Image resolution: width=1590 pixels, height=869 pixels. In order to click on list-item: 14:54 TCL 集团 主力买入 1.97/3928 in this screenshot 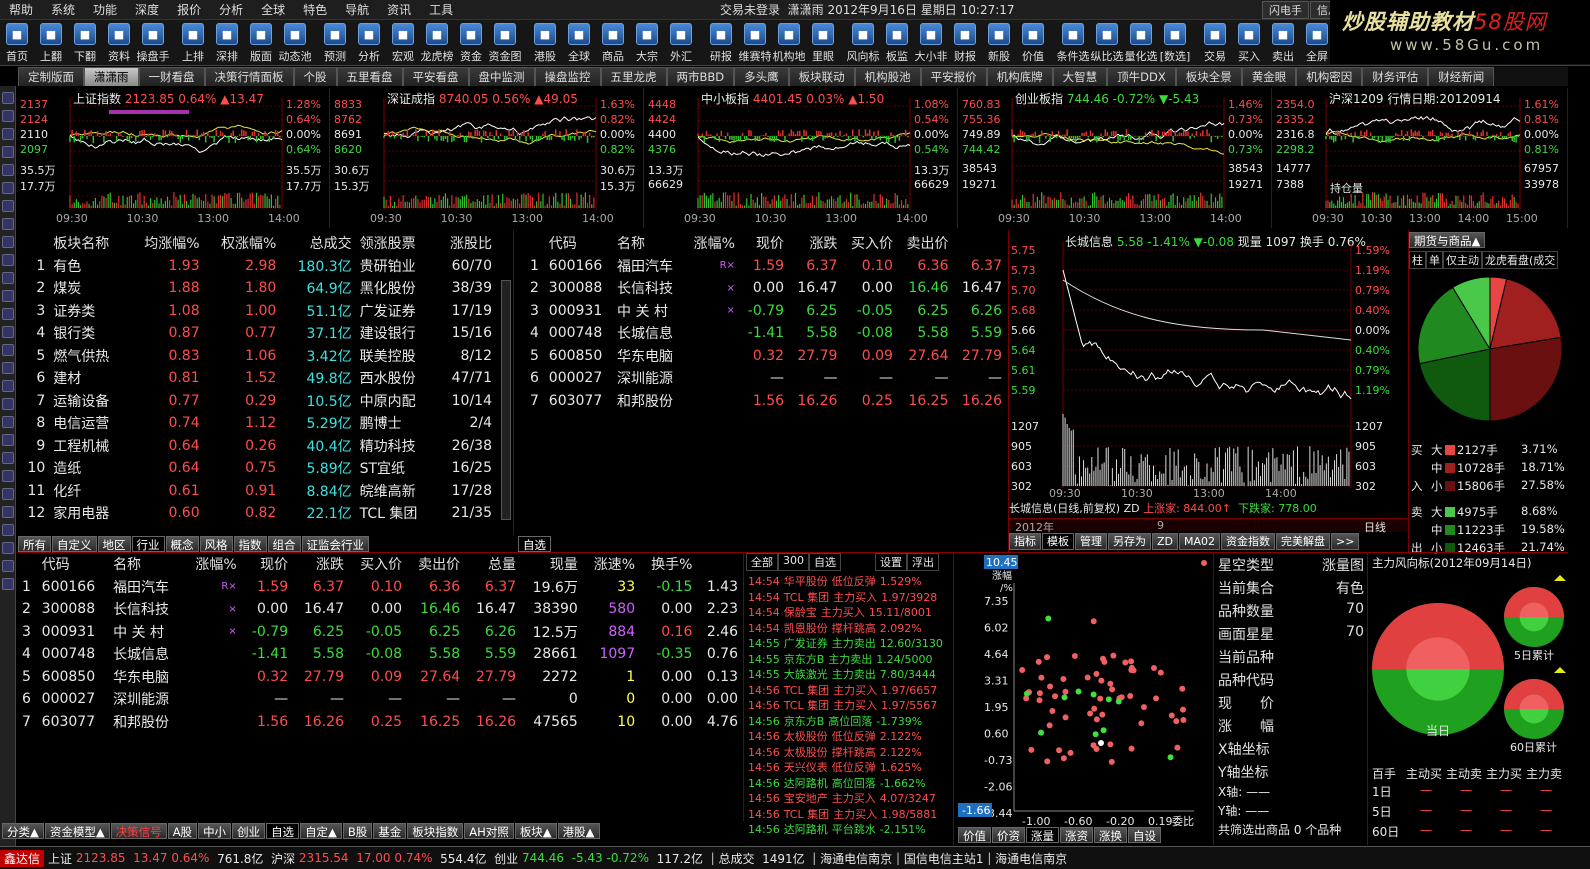, I will do `click(850, 597)`.